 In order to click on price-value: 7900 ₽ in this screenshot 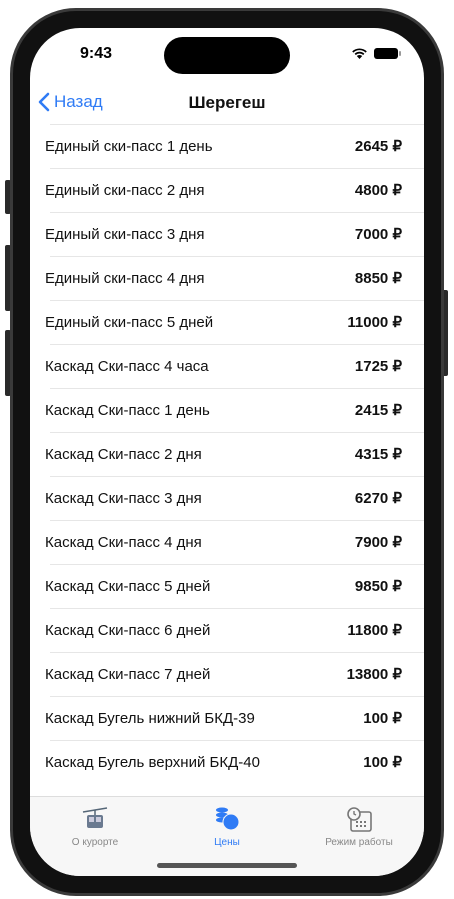, I will do `click(378, 542)`.